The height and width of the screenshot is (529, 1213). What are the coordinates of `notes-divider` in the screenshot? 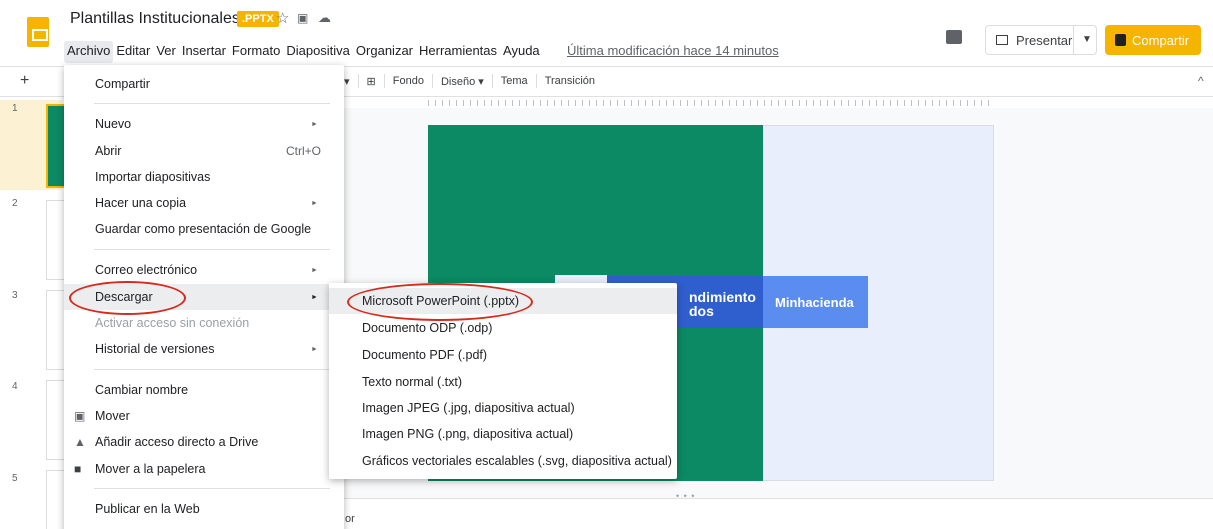 It's located at (778, 498).